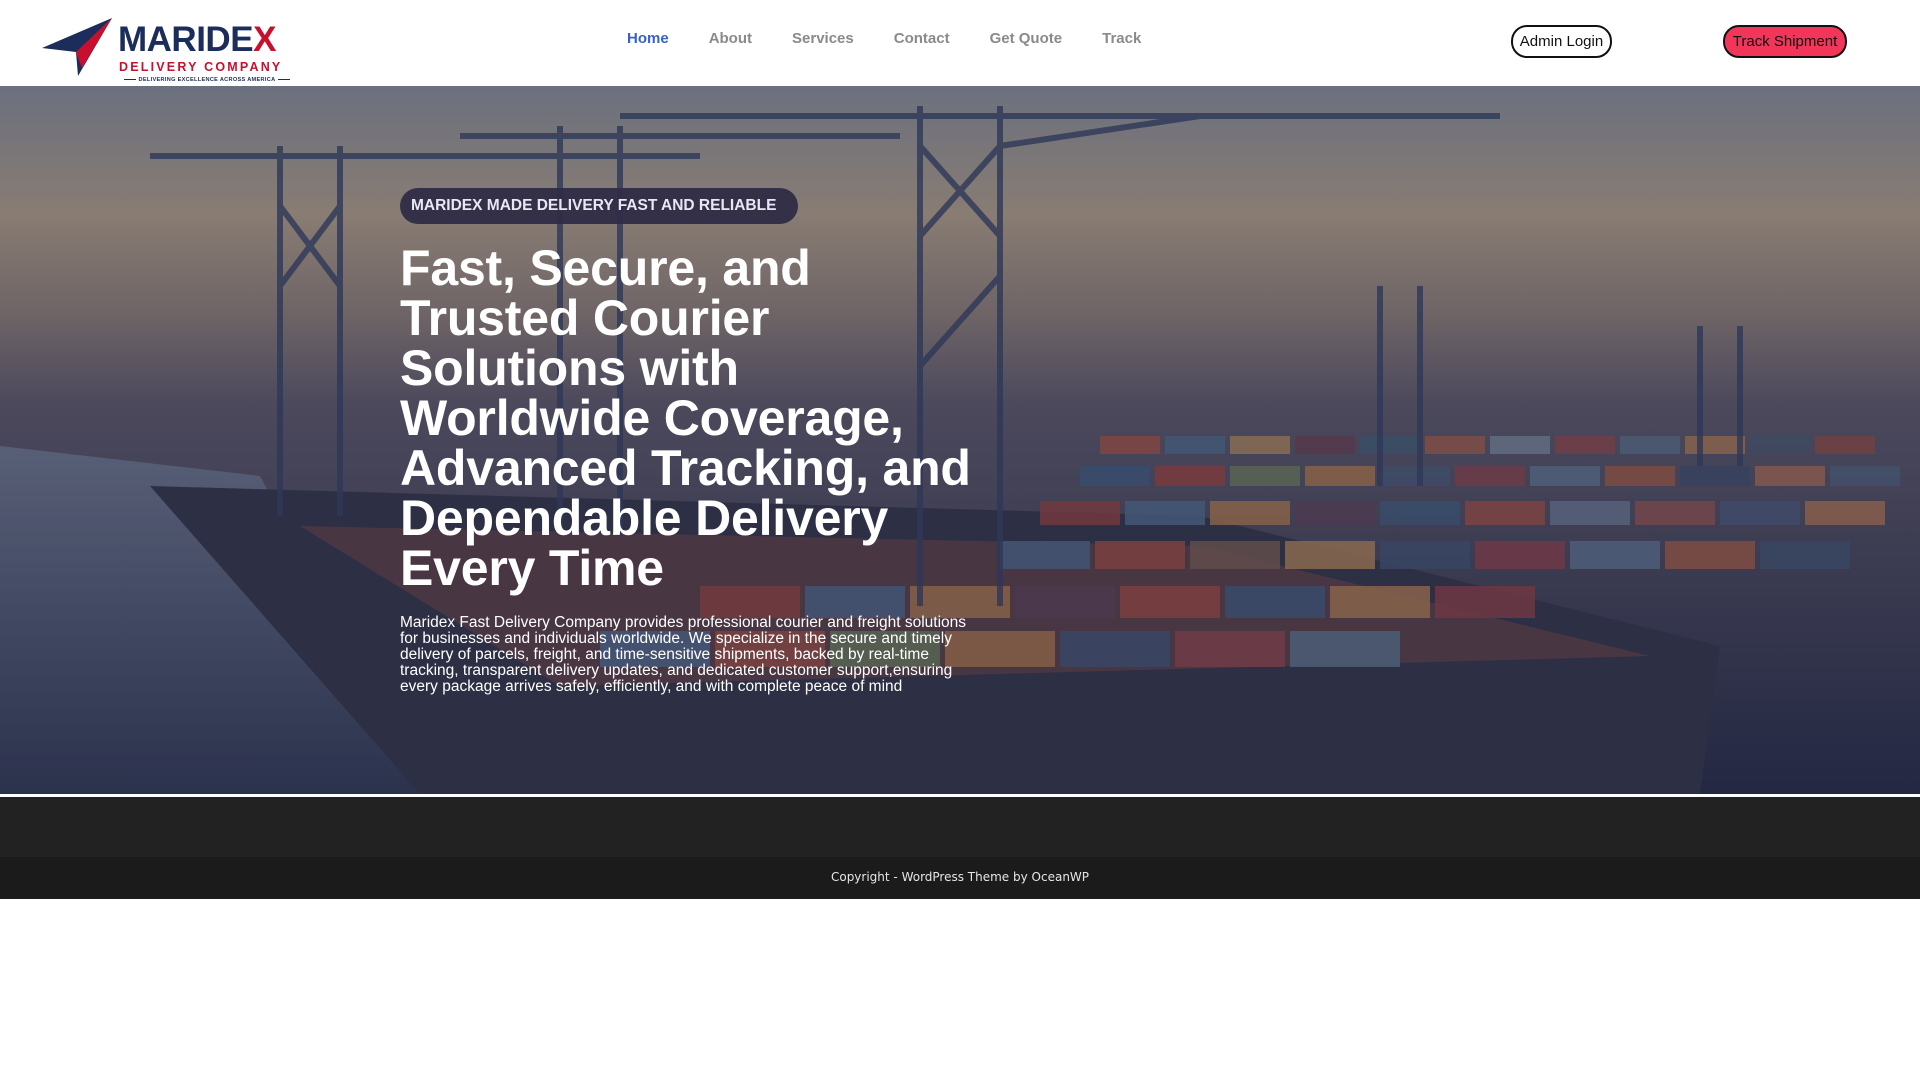 The width and height of the screenshot is (1920, 1080). I want to click on hero-badge-text: MARIDEX MADE DELIVERY FAST AND RELIABLE, so click(594, 205).